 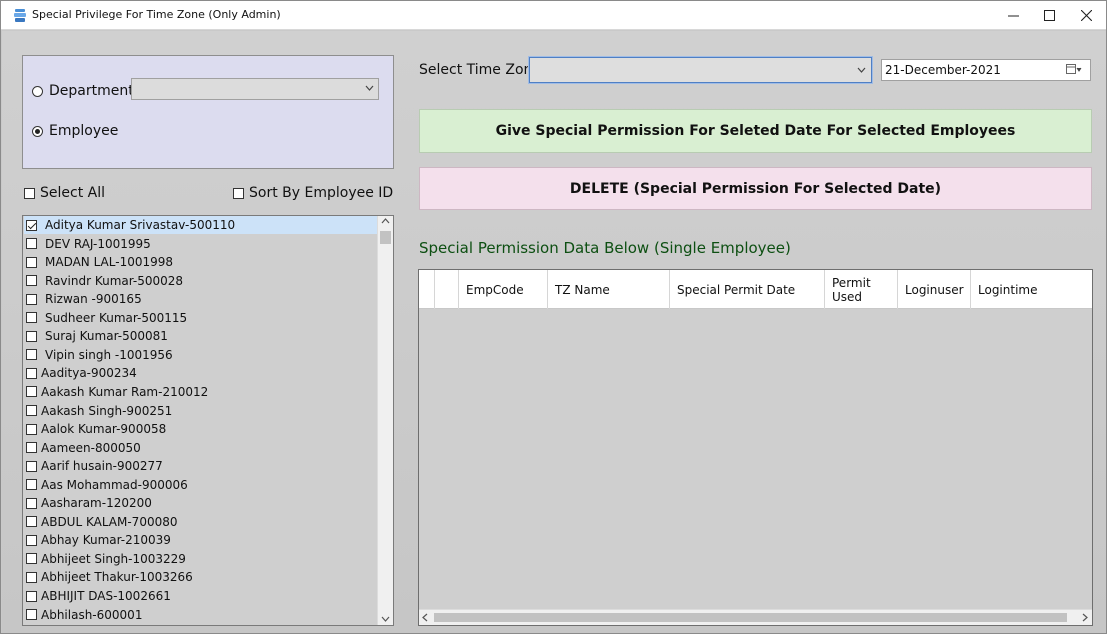 What do you see at coordinates (934, 289) in the screenshot?
I see `column-header-loginuser: Loginuser` at bounding box center [934, 289].